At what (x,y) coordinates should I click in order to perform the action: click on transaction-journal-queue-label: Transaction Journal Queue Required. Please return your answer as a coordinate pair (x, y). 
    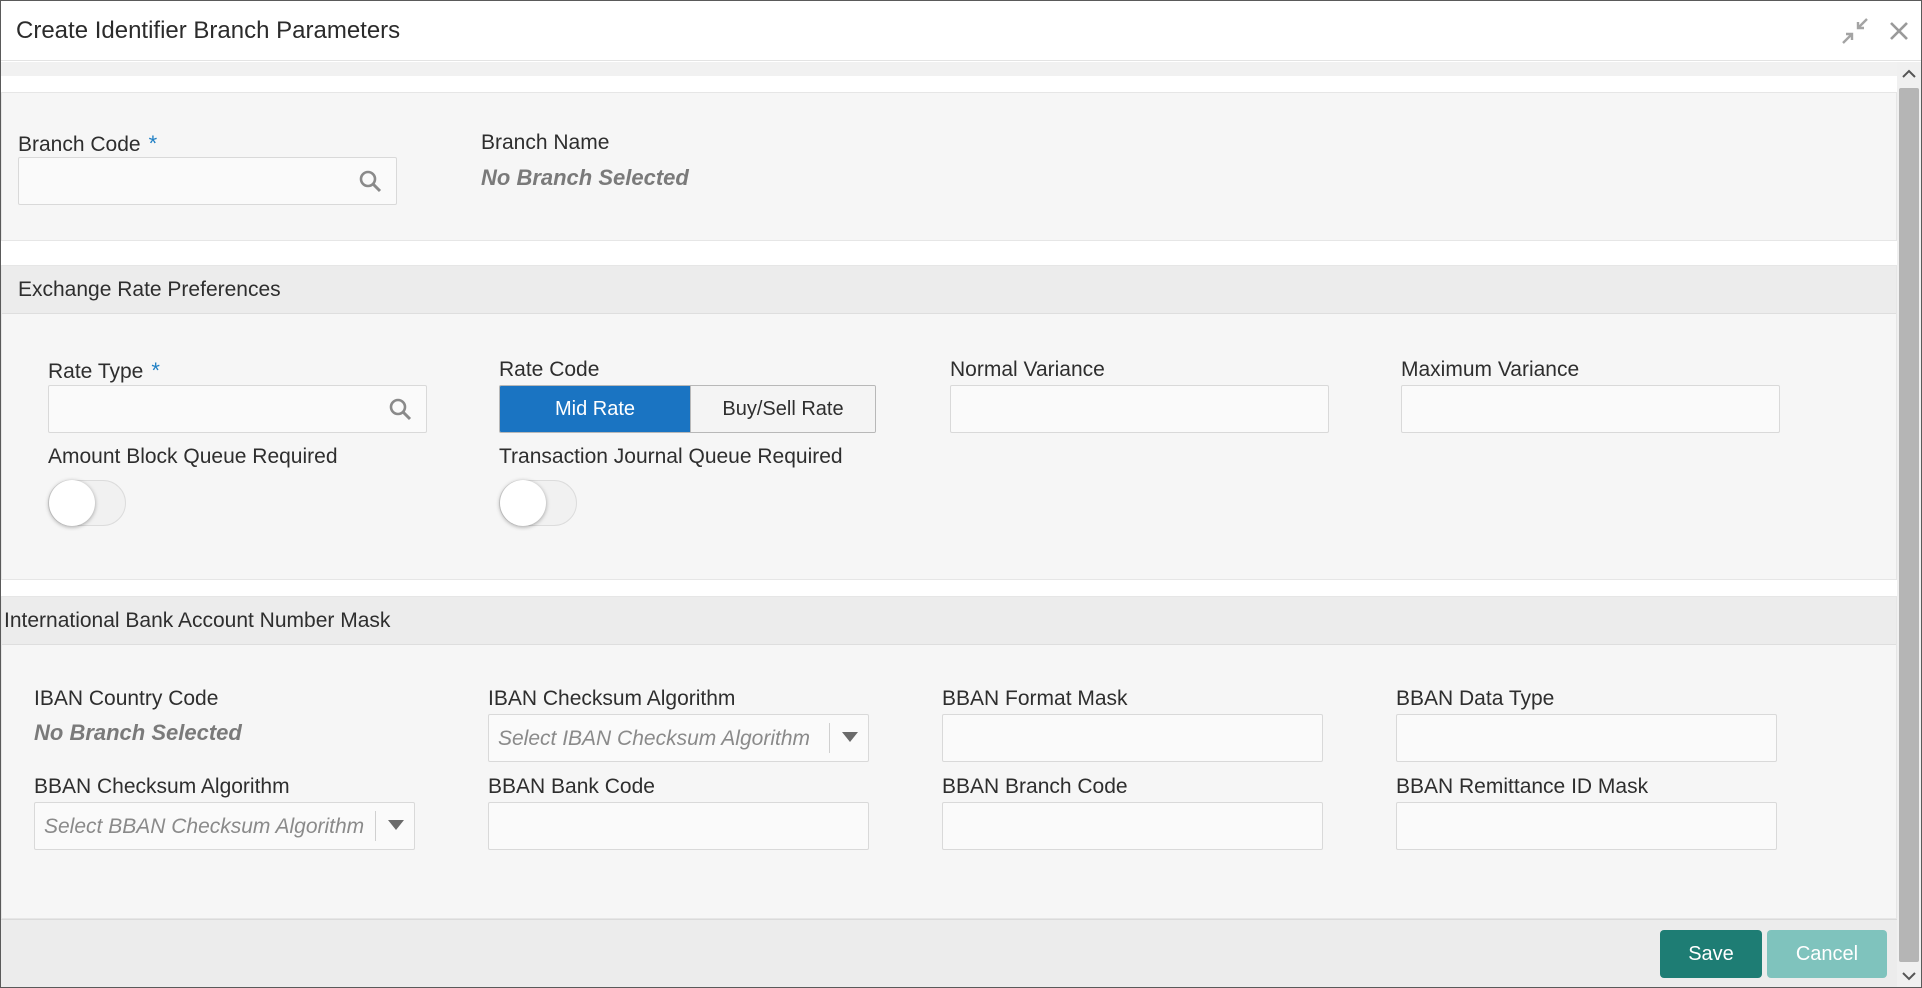
    Looking at the image, I should click on (671, 456).